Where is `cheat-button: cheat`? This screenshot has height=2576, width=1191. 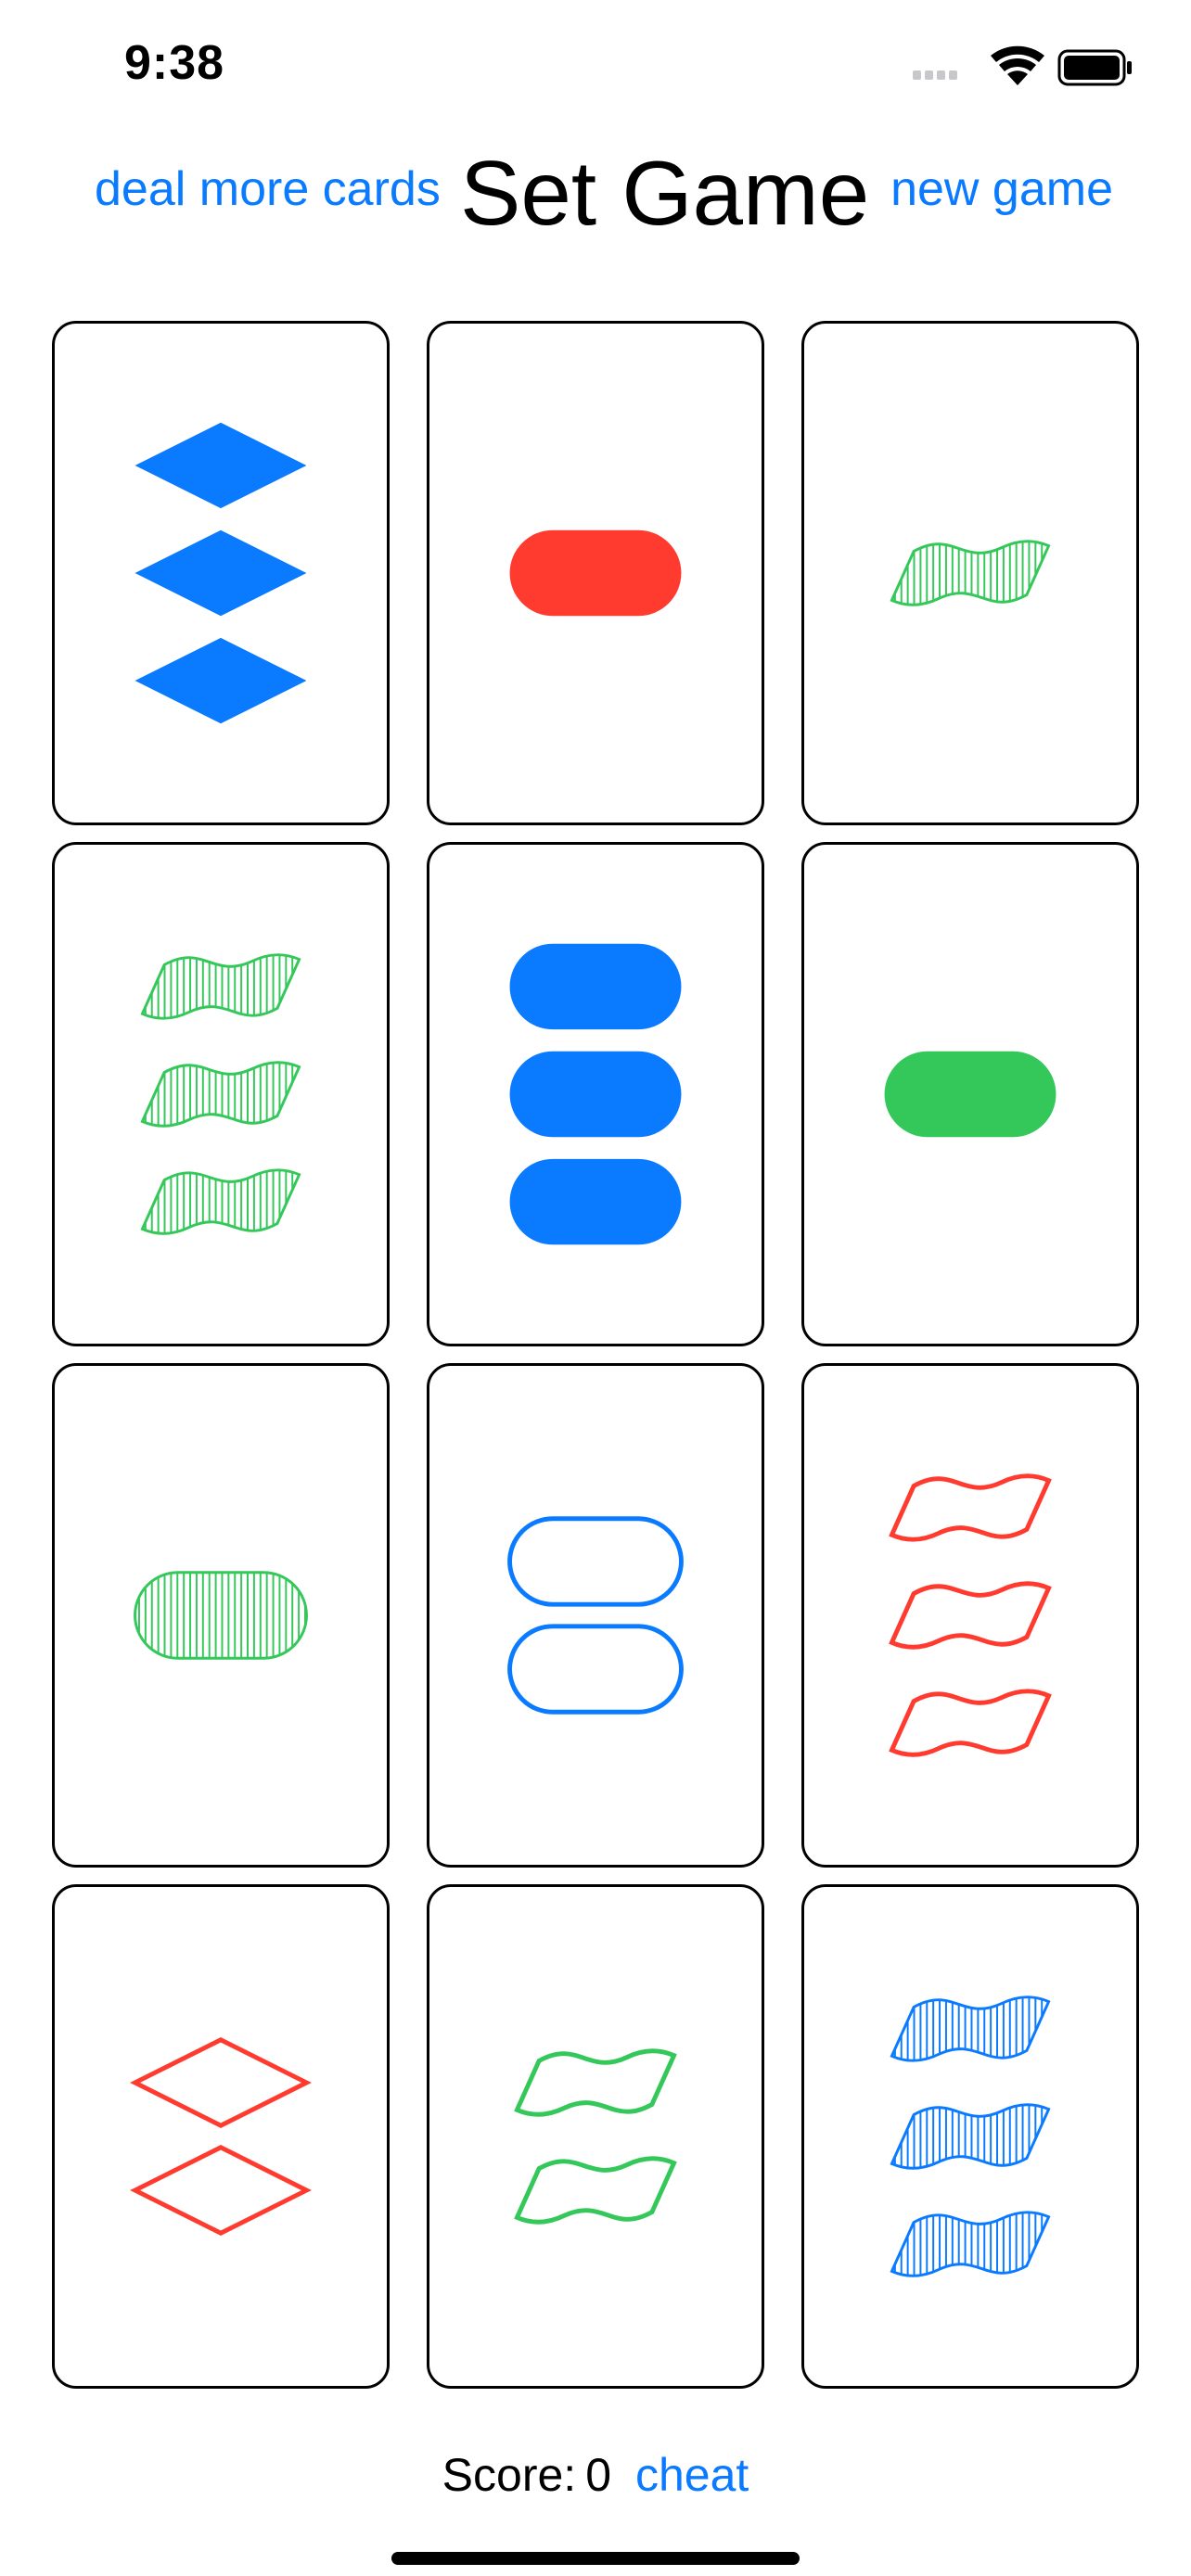 cheat-button: cheat is located at coordinates (692, 2475).